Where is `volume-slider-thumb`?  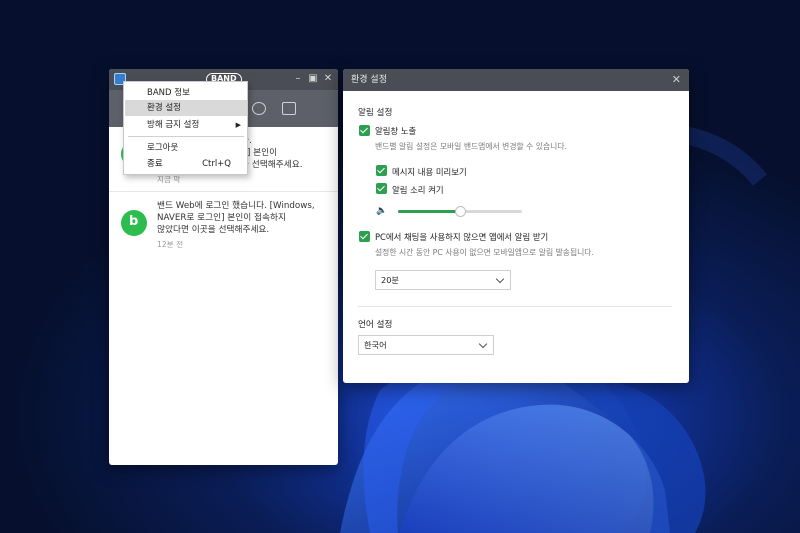
volume-slider-thumb is located at coordinates (460, 211).